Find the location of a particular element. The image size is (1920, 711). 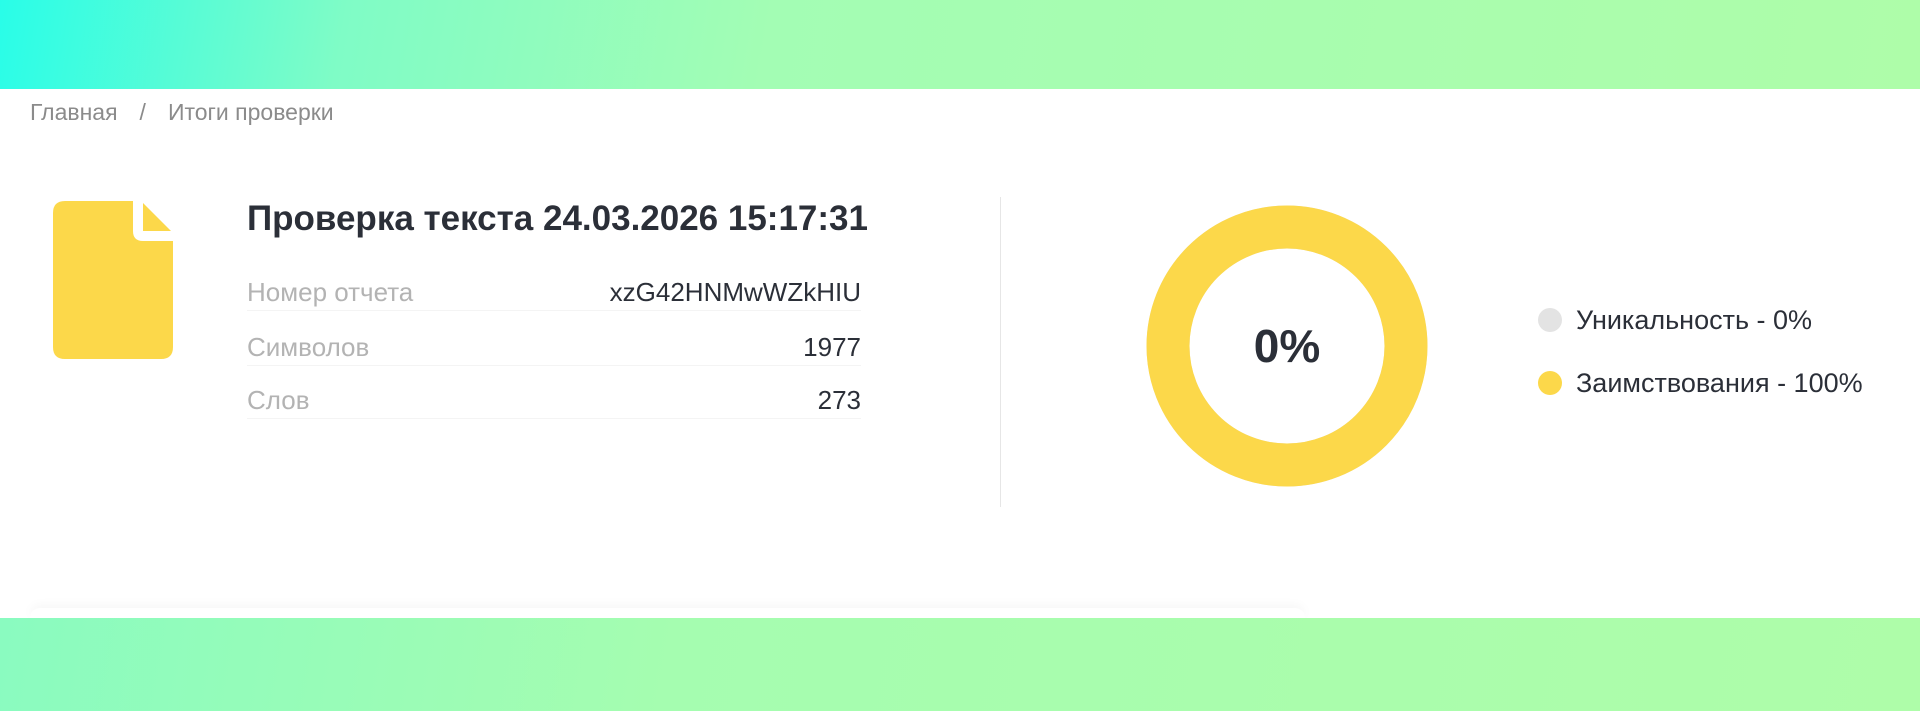

legend-label-borrowing: Заимствования - 100% is located at coordinates (1719, 382).